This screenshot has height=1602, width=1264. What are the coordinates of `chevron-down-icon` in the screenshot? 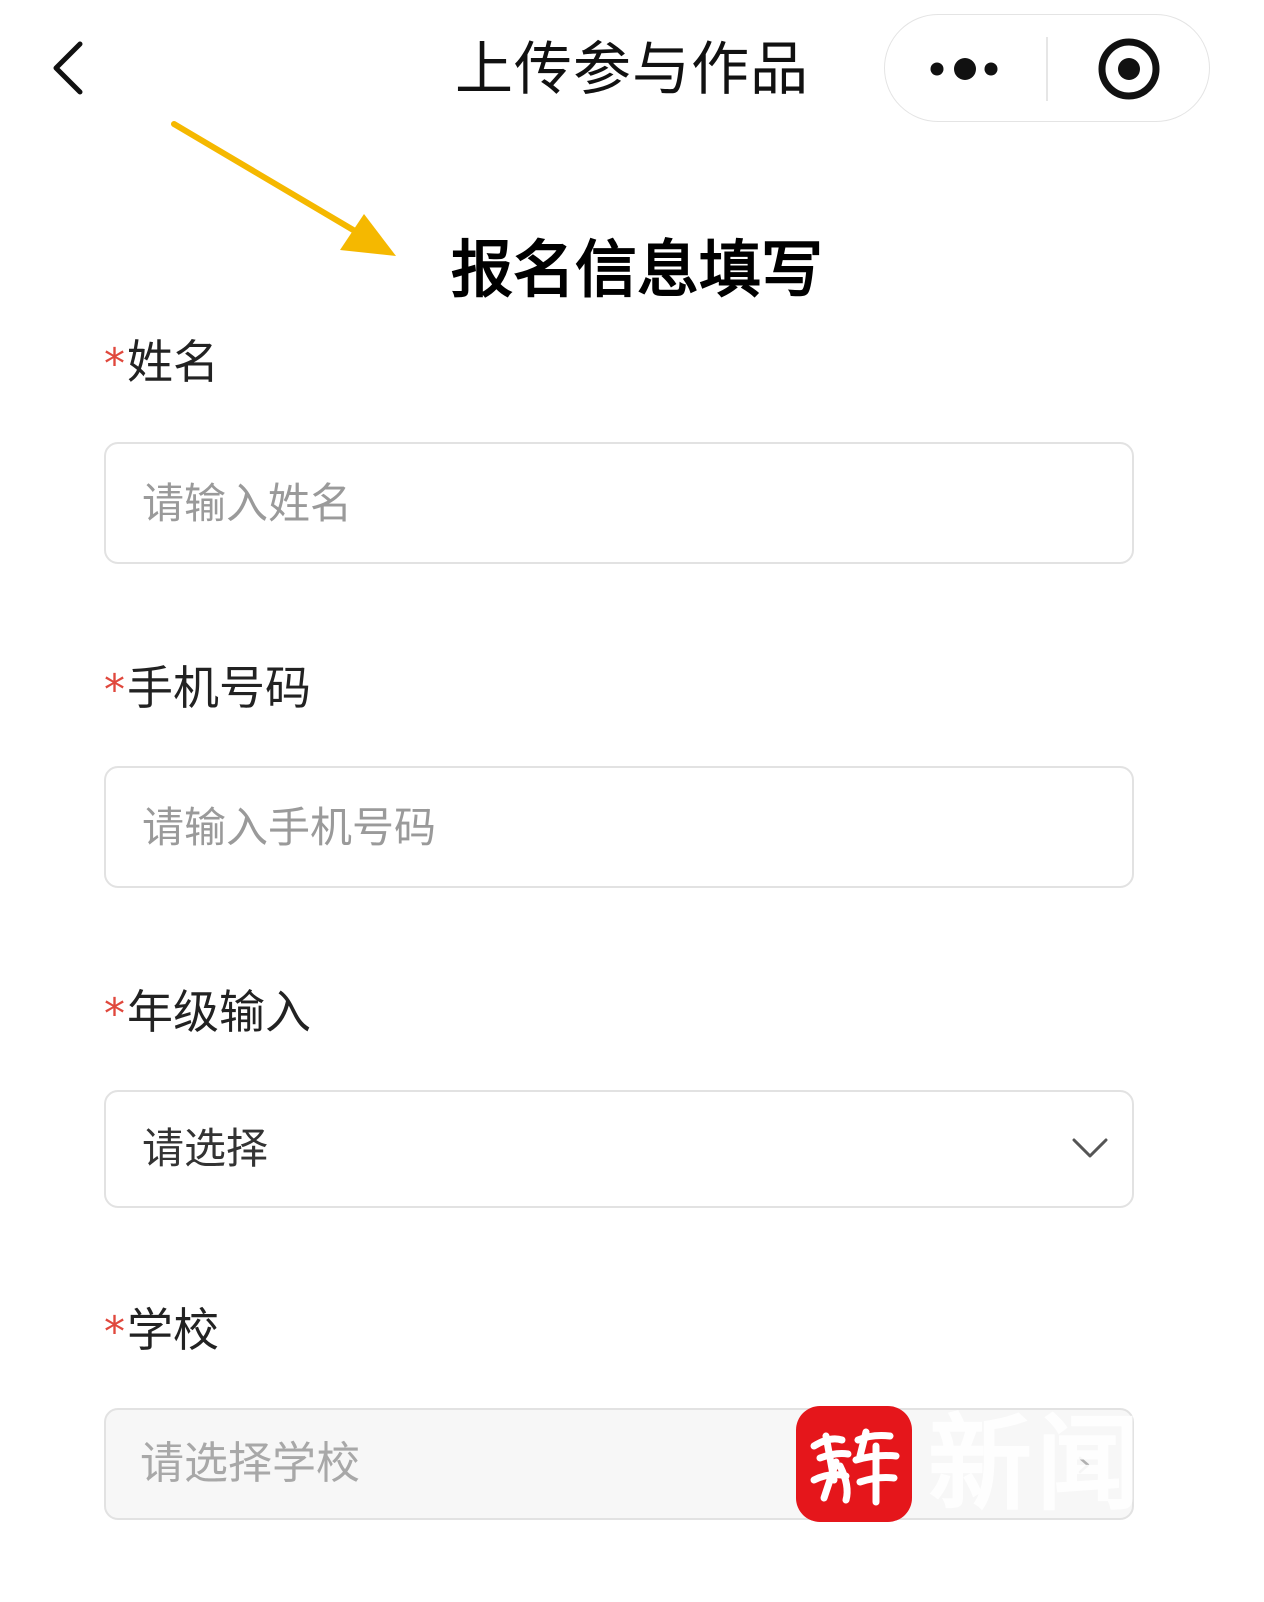 It's located at (1090, 1148).